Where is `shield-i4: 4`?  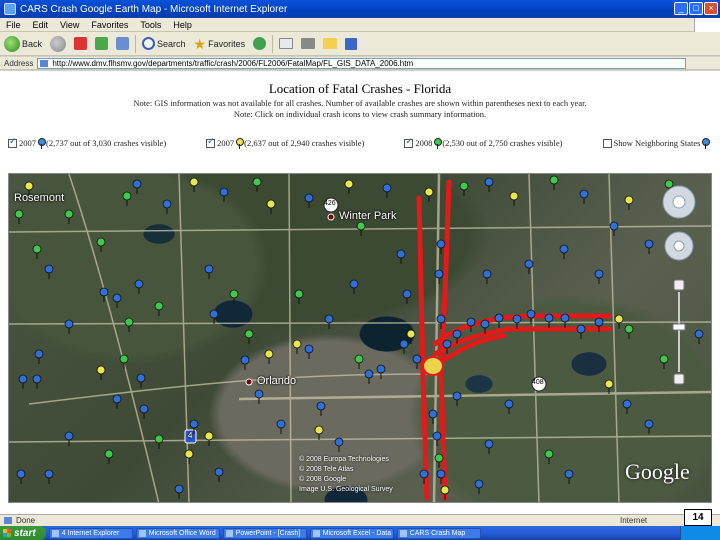 shield-i4: 4 is located at coordinates (190, 435).